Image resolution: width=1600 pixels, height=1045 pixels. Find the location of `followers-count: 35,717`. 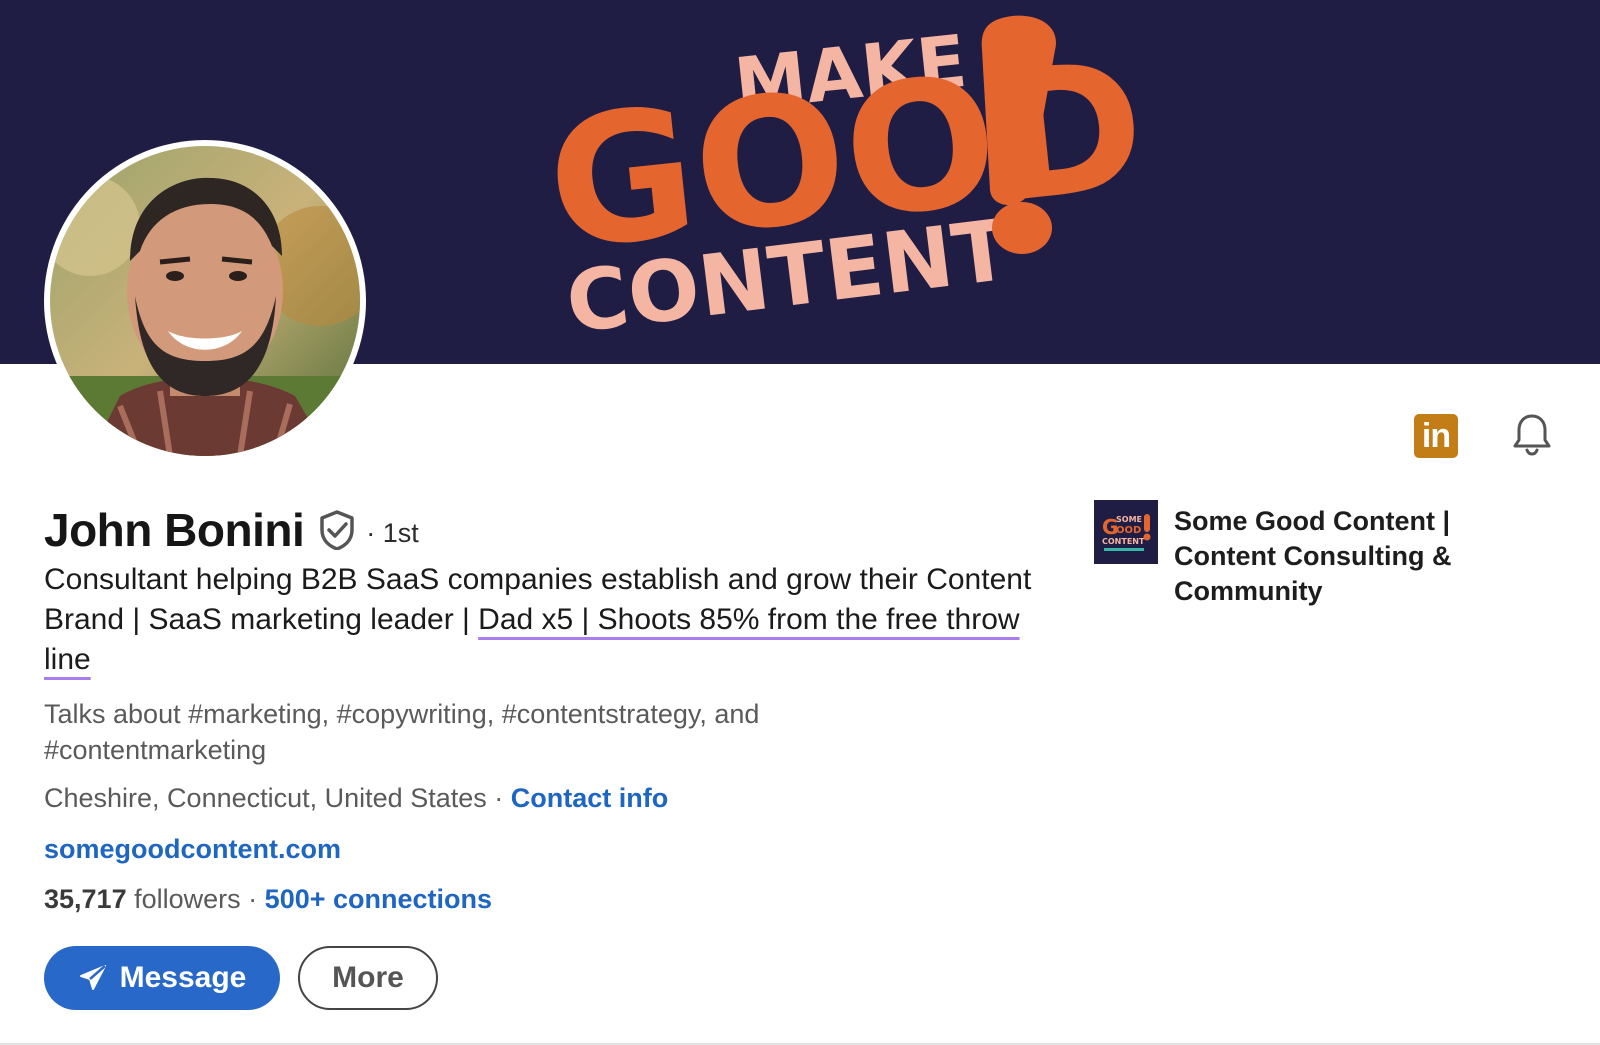

followers-count: 35,717 is located at coordinates (85, 899).